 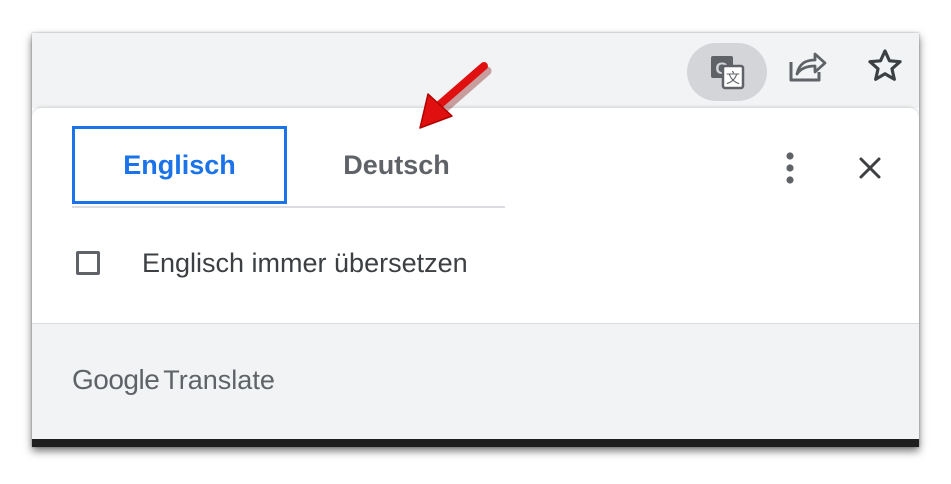 I want to click on translate-icon: G 文, so click(x=728, y=73).